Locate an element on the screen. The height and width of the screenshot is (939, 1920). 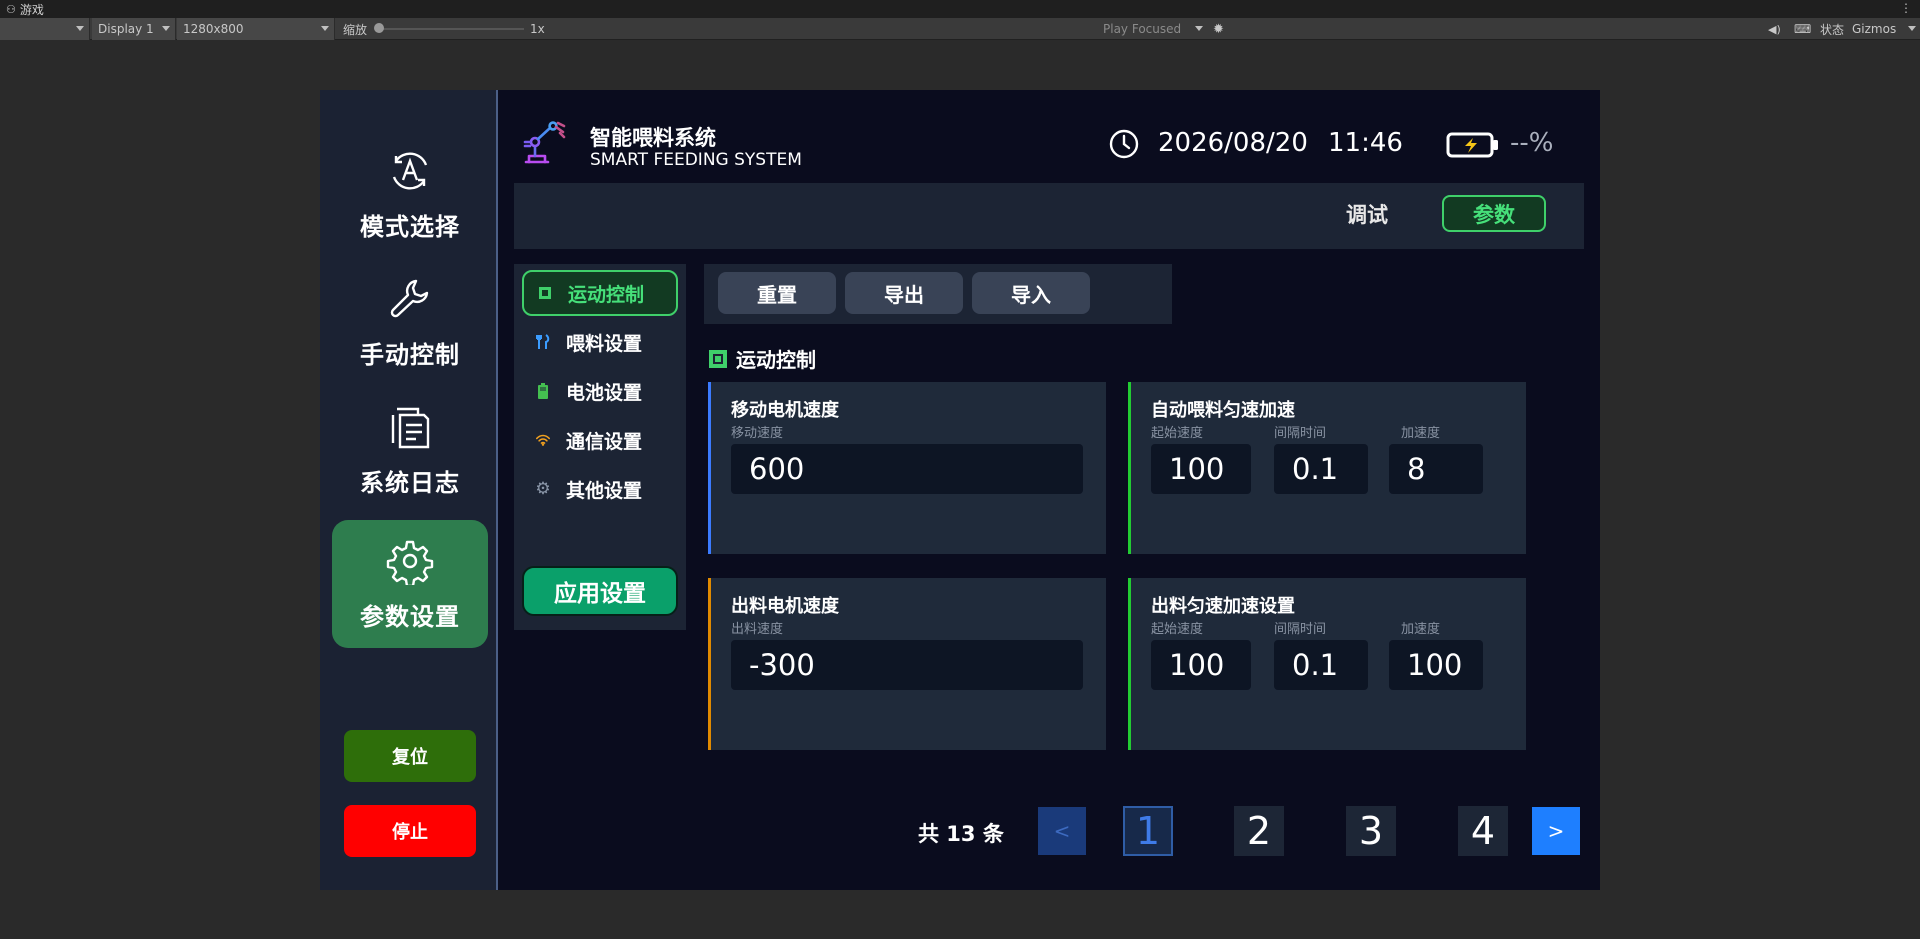
discharge-speed-input: -300 is located at coordinates (907, 665).